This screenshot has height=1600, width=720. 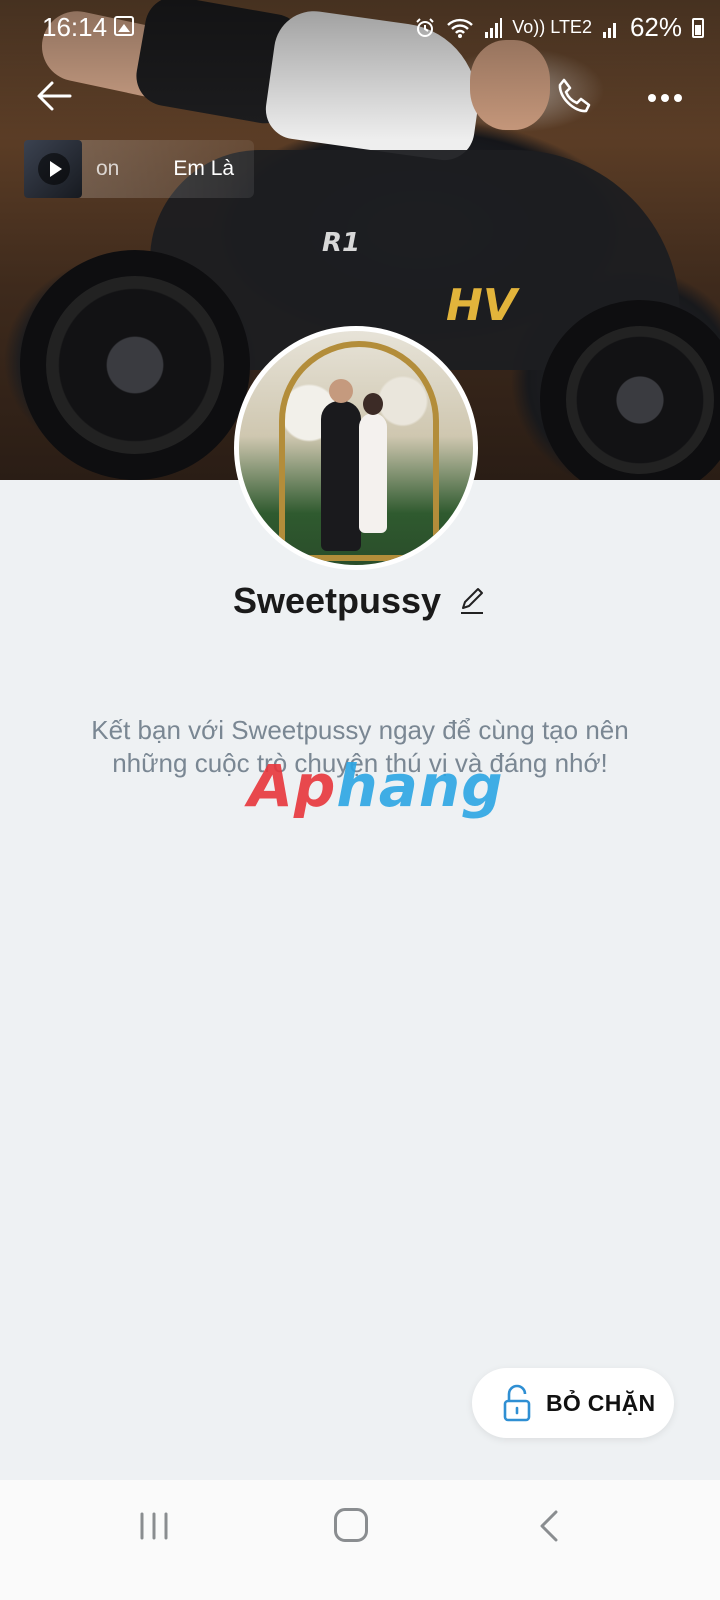 What do you see at coordinates (552, 27) in the screenshot?
I see `network-type-label: Vo)) LTE2` at bounding box center [552, 27].